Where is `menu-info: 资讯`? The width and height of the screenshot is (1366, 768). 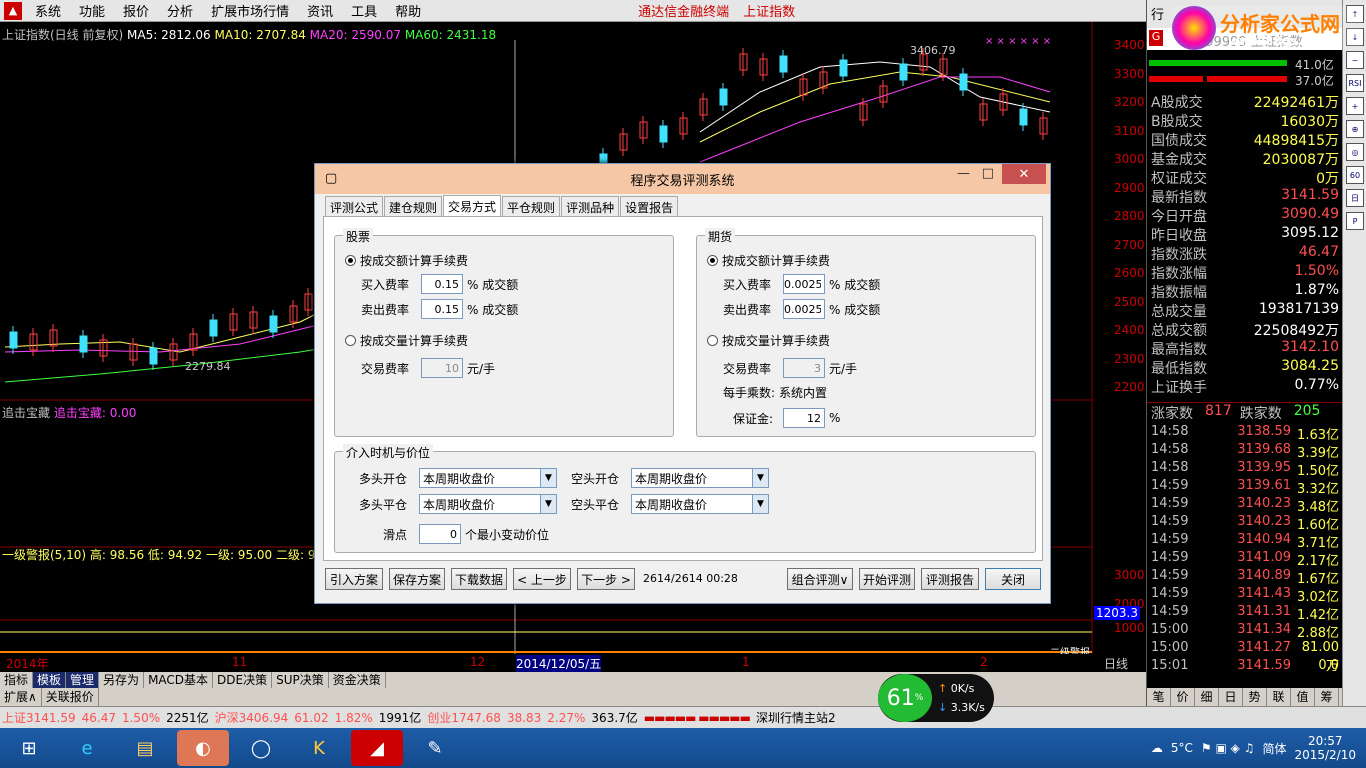 menu-info: 资讯 is located at coordinates (320, 10).